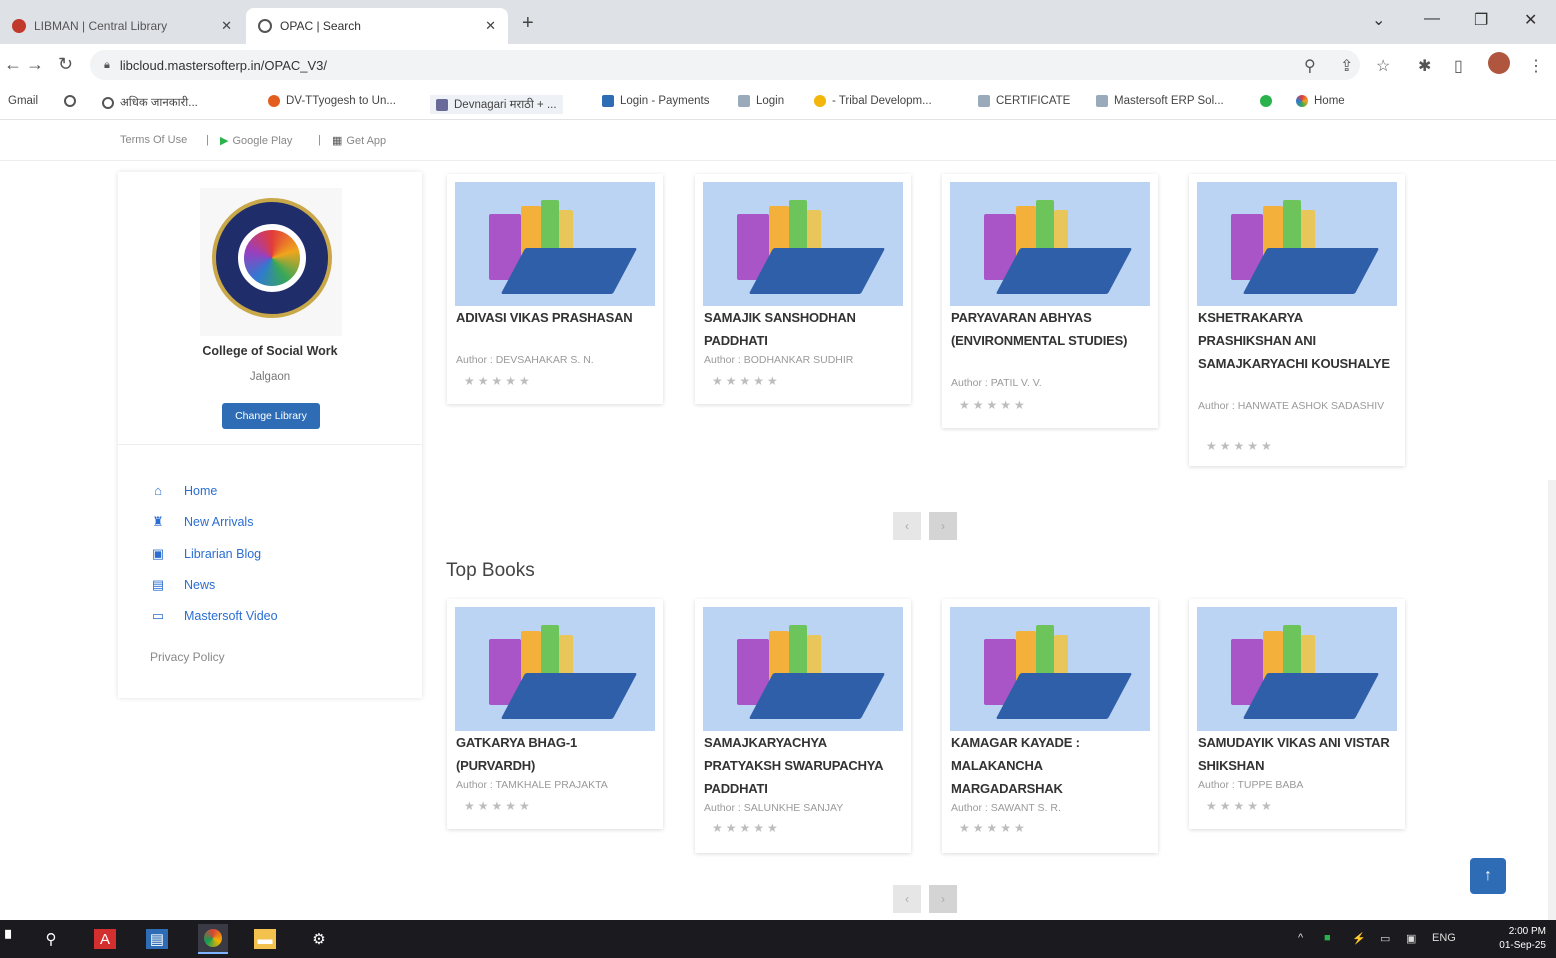  I want to click on bookmark-item: Home, so click(1320, 101).